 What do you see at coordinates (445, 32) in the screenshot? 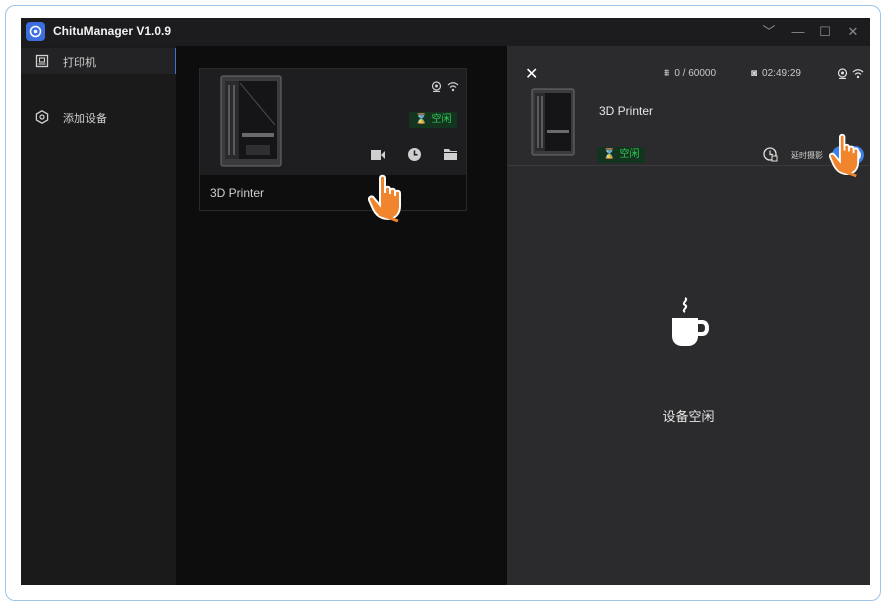
I see `title-bar: ChituManager V1.0.9 ﹀ — ☐ ✕` at bounding box center [445, 32].